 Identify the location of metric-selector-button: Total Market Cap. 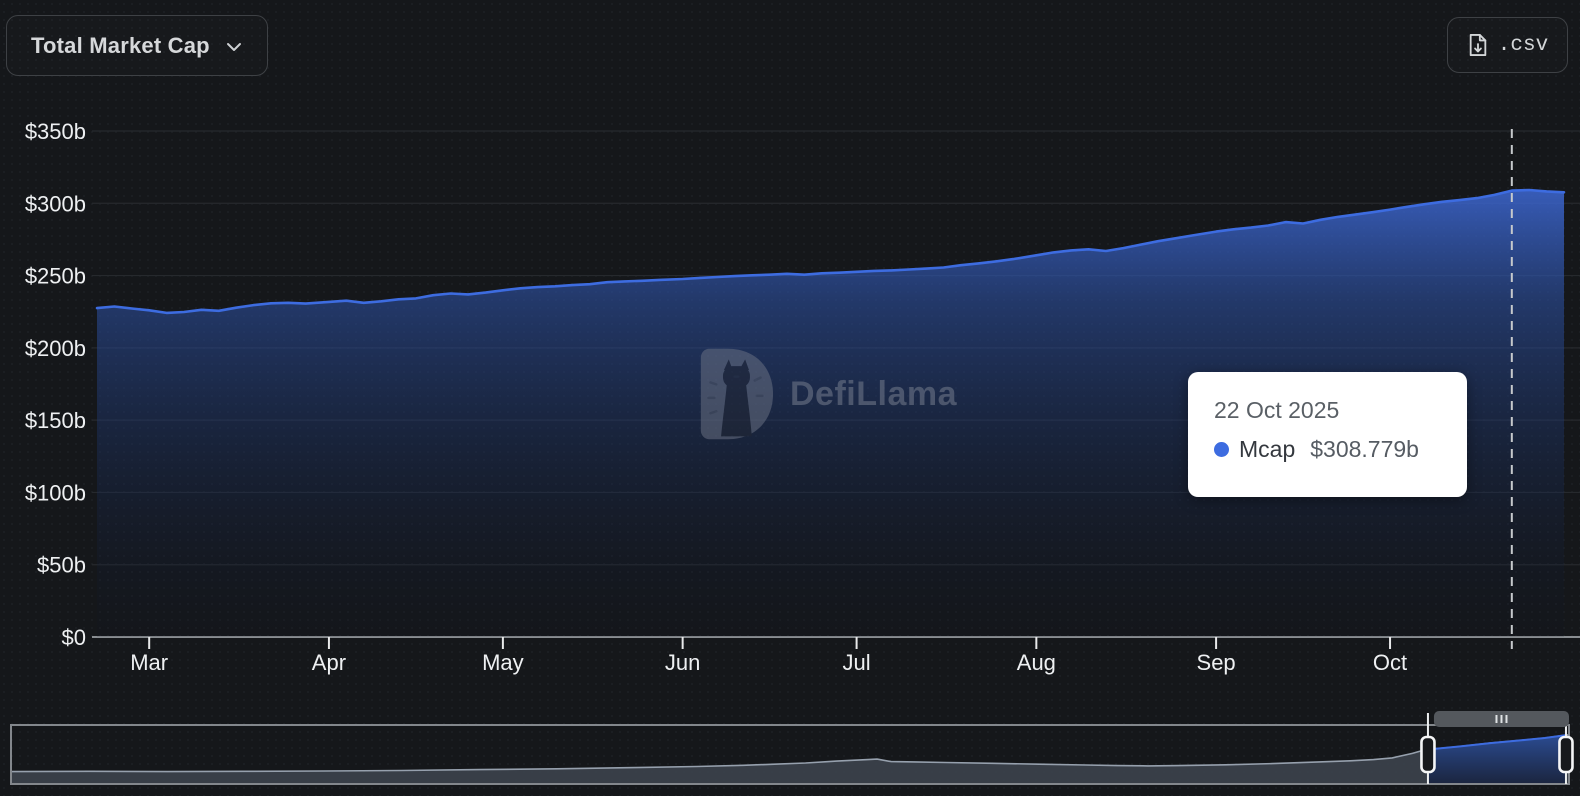
(137, 45).